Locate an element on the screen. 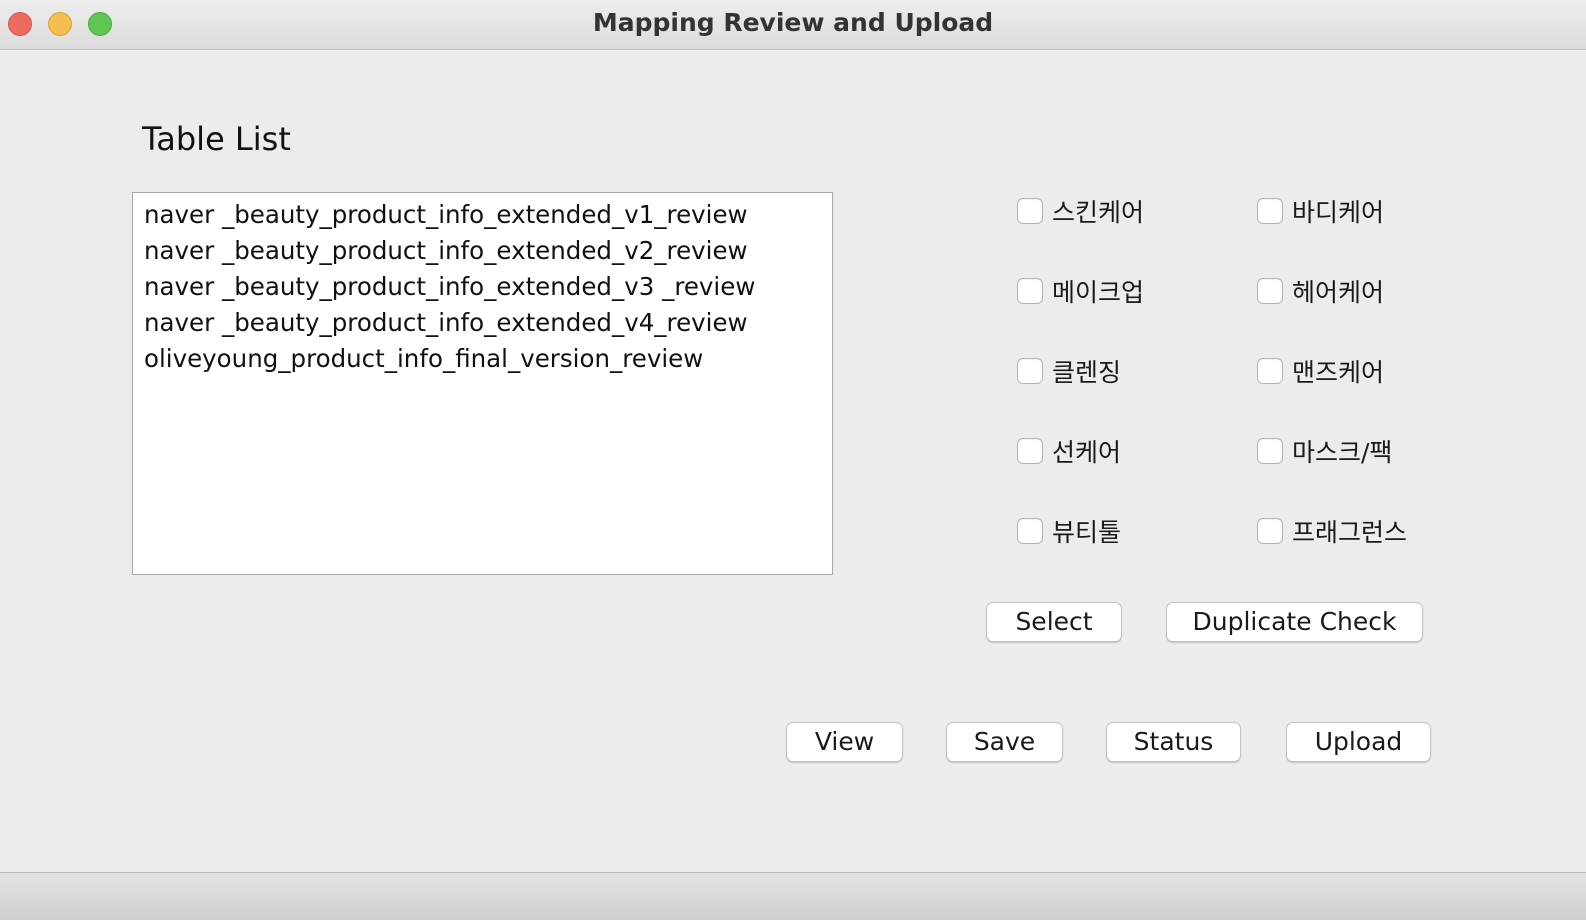  table-list-label: Table List is located at coordinates (216, 139).